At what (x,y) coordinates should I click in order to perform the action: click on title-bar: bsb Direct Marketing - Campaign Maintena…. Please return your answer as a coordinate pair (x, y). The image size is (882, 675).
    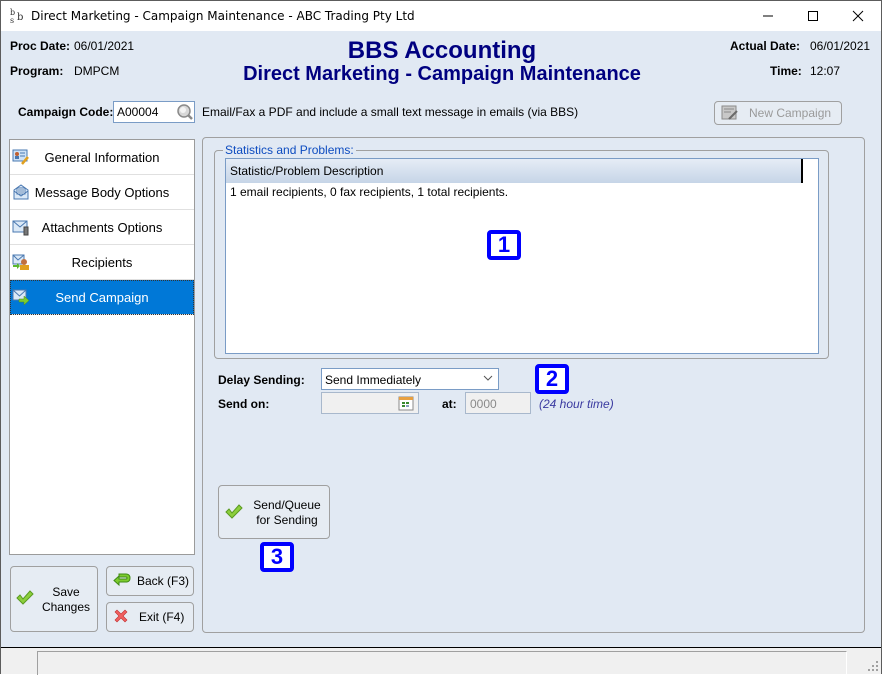
    Looking at the image, I should click on (441, 16).